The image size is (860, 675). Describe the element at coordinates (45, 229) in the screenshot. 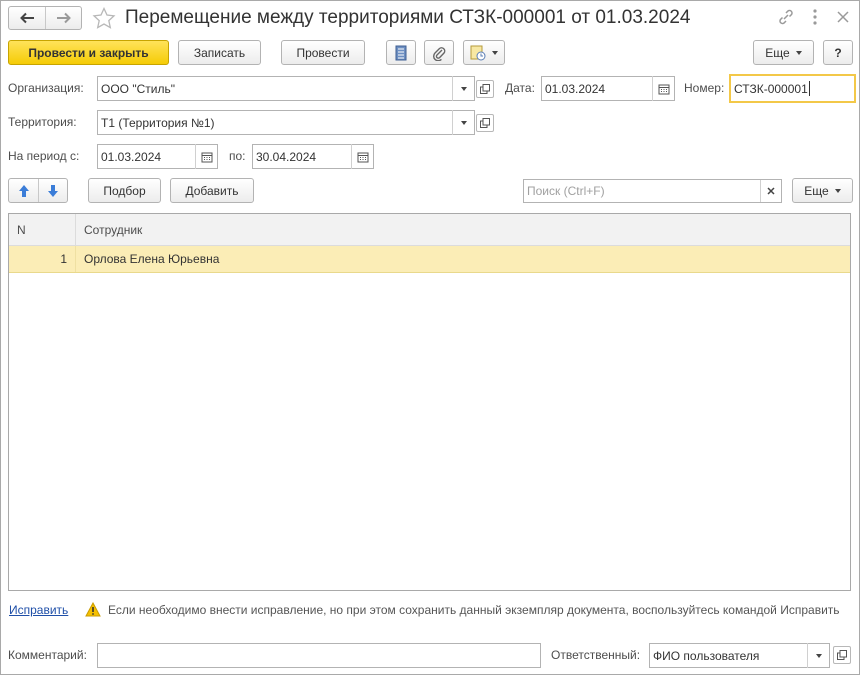

I see `column-header-n: N` at that location.